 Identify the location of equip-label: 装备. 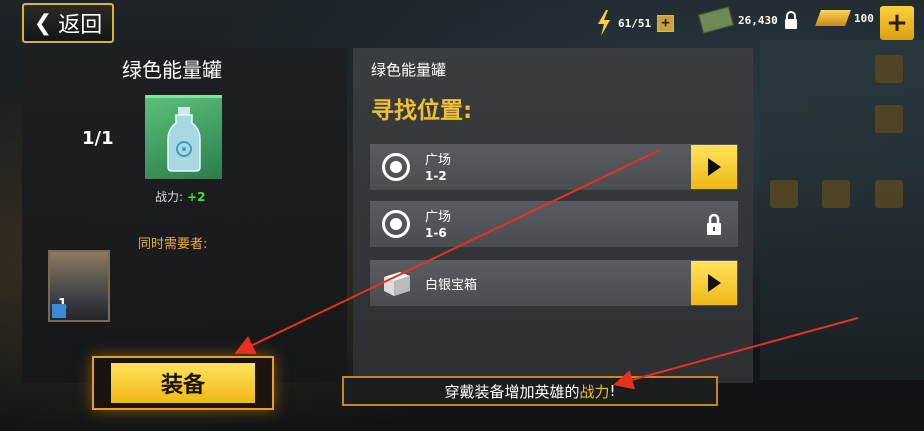
(183, 383).